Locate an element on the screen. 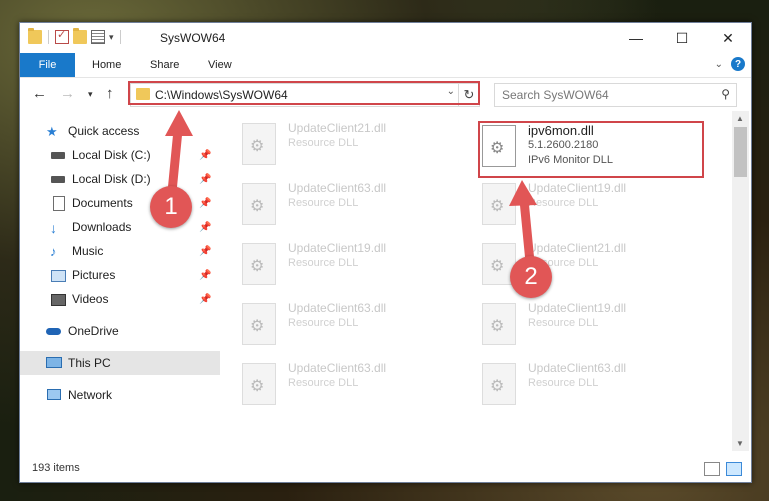  file-version: 5.1.2600.2180 is located at coordinates (563, 145).